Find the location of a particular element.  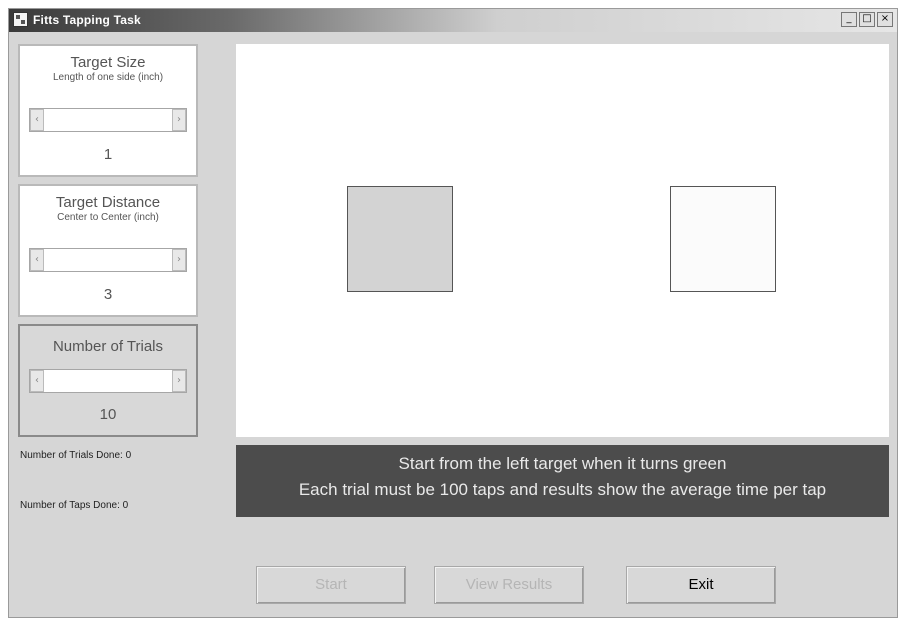

window-title: Fitts Tapping Task is located at coordinates (87, 20).